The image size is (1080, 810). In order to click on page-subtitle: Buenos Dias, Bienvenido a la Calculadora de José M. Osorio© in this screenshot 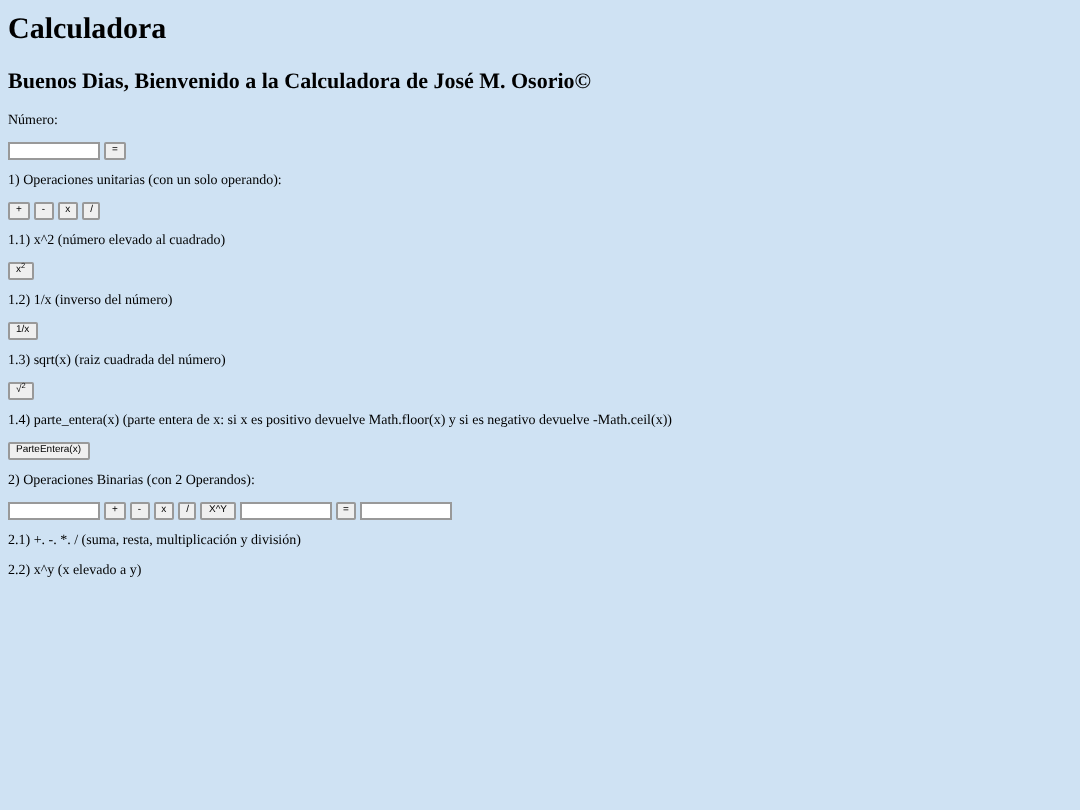, I will do `click(299, 83)`.